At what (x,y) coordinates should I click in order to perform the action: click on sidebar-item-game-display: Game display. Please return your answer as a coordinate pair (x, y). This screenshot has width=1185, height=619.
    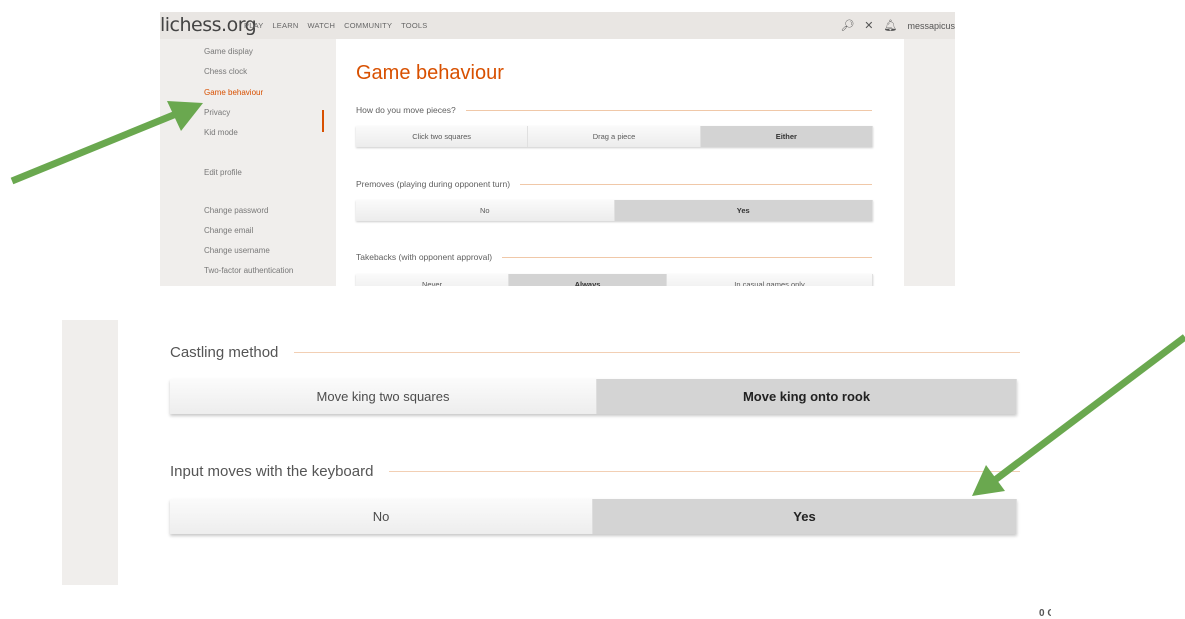
    Looking at the image, I should click on (228, 51).